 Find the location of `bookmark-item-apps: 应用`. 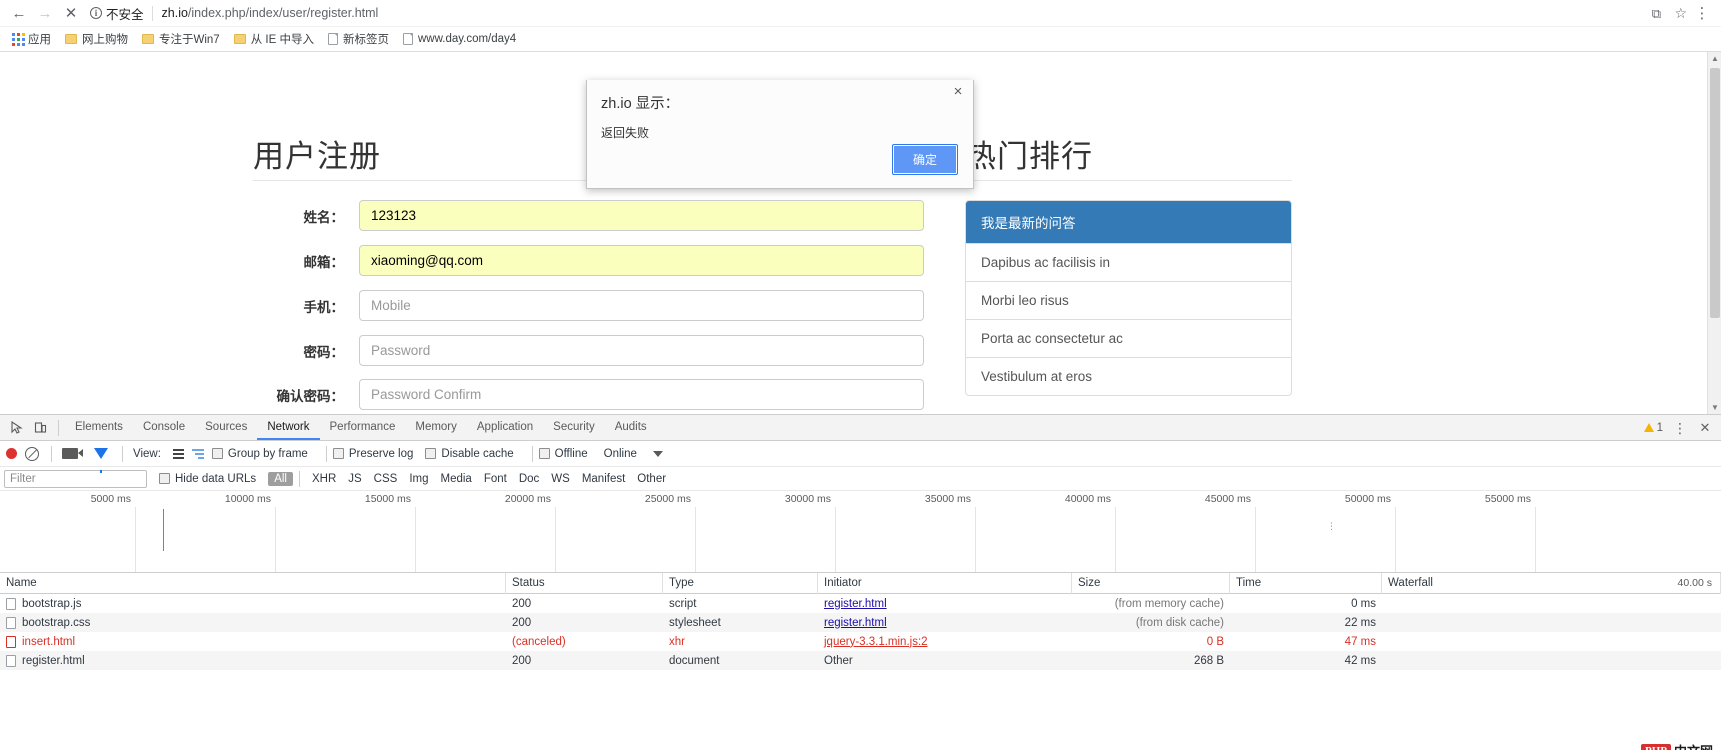

bookmark-item-apps: 应用 is located at coordinates (31, 39).